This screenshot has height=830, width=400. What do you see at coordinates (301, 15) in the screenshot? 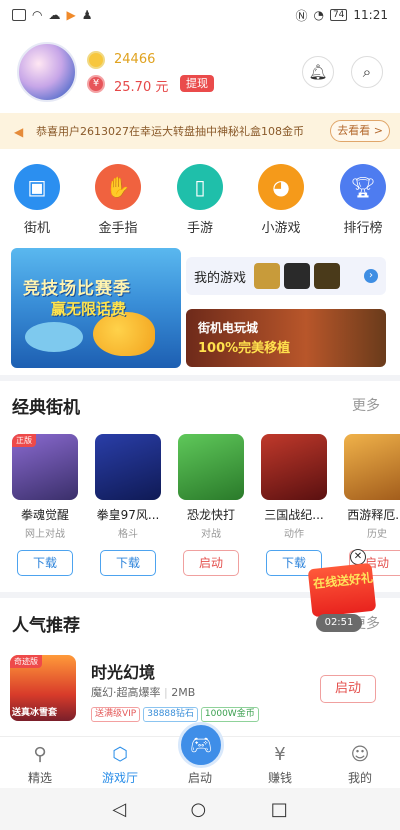
I see `nfc-icon: Ⓝ` at bounding box center [301, 15].